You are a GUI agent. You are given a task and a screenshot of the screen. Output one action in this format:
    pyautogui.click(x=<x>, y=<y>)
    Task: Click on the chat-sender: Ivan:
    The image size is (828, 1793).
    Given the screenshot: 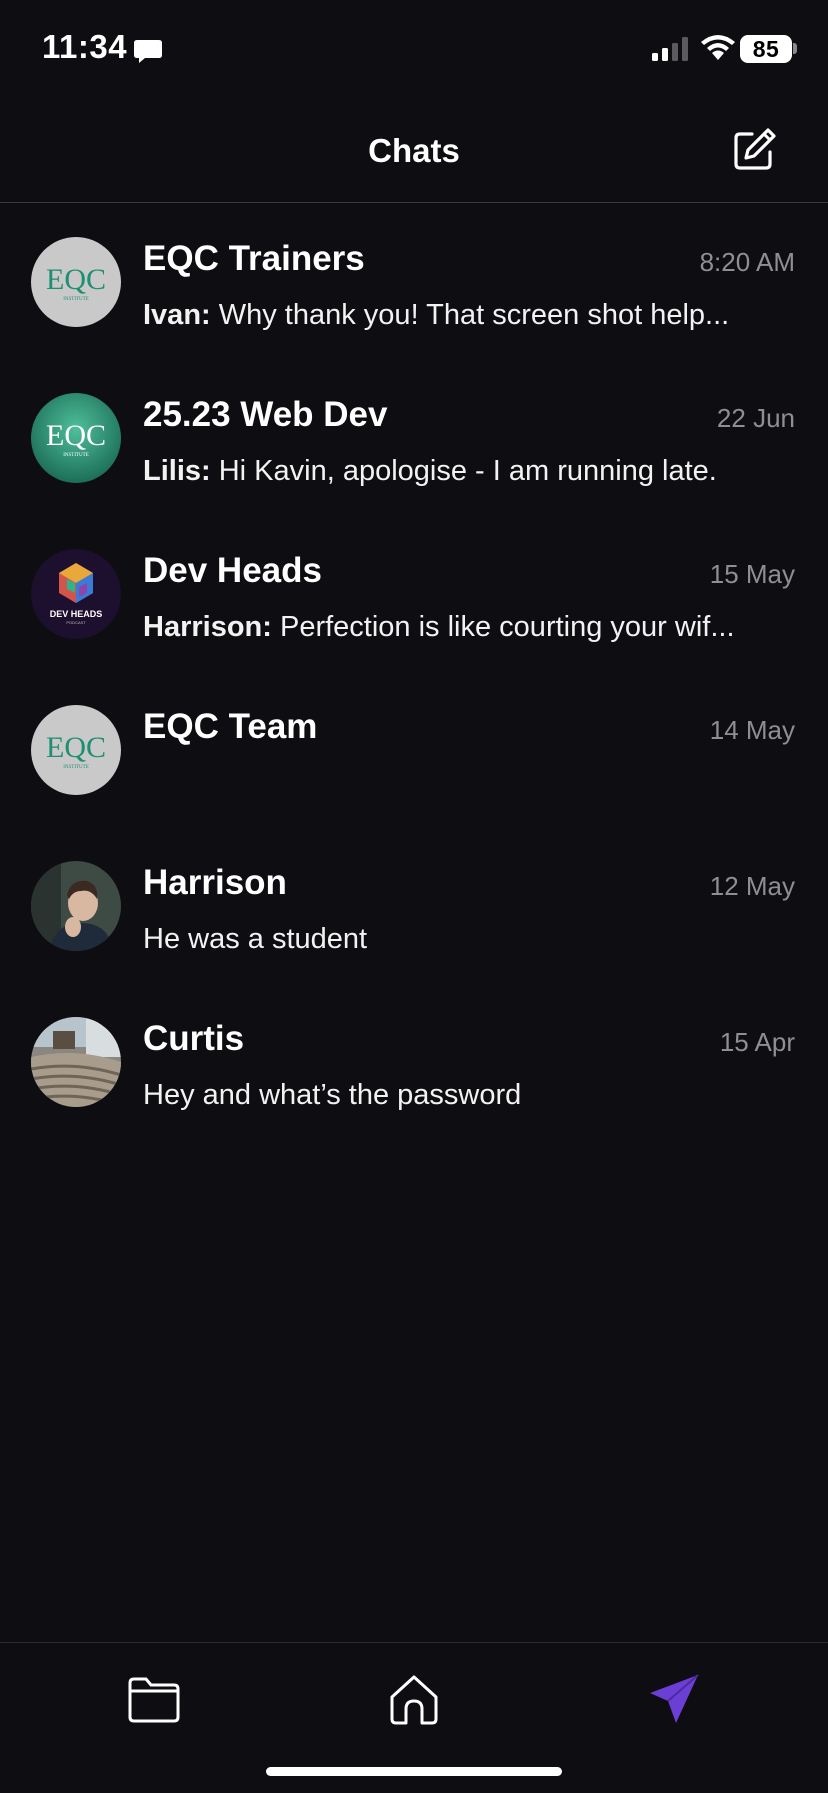 What is the action you would take?
    pyautogui.click(x=177, y=315)
    